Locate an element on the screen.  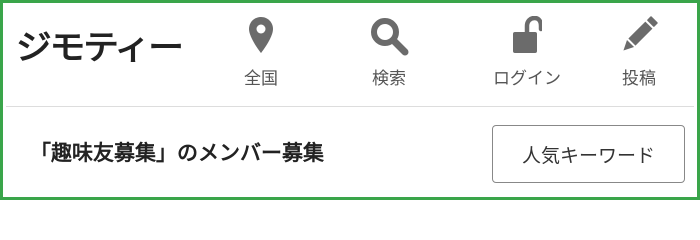
nav-label-login: ログイン is located at coordinates (527, 79).